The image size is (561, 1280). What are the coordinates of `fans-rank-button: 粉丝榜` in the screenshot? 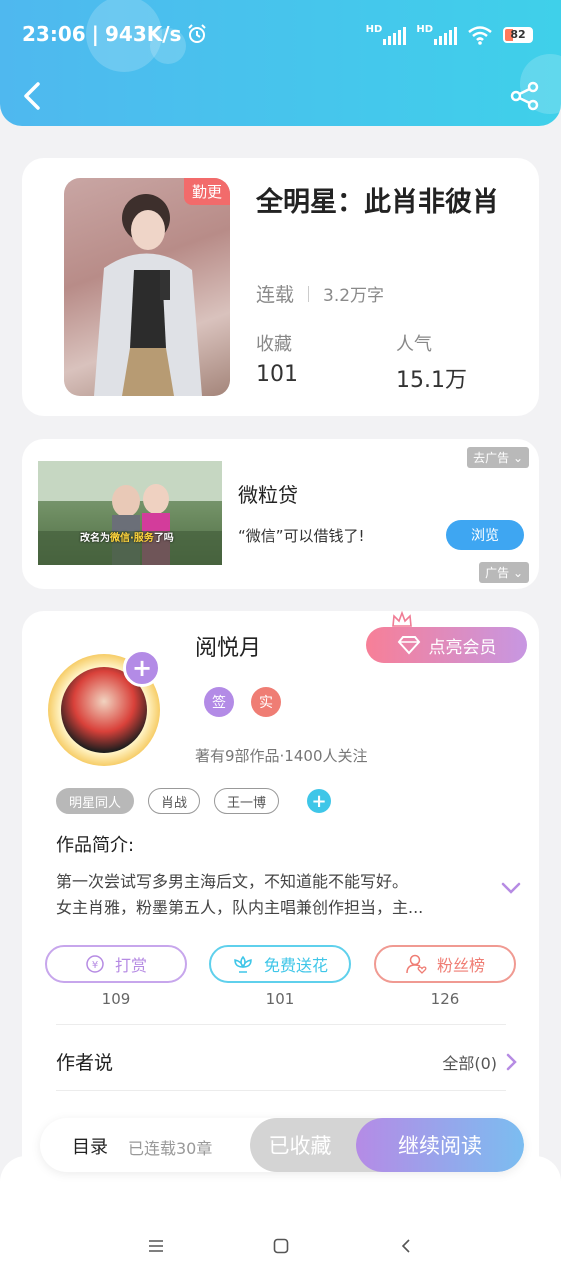 It's located at (445, 964).